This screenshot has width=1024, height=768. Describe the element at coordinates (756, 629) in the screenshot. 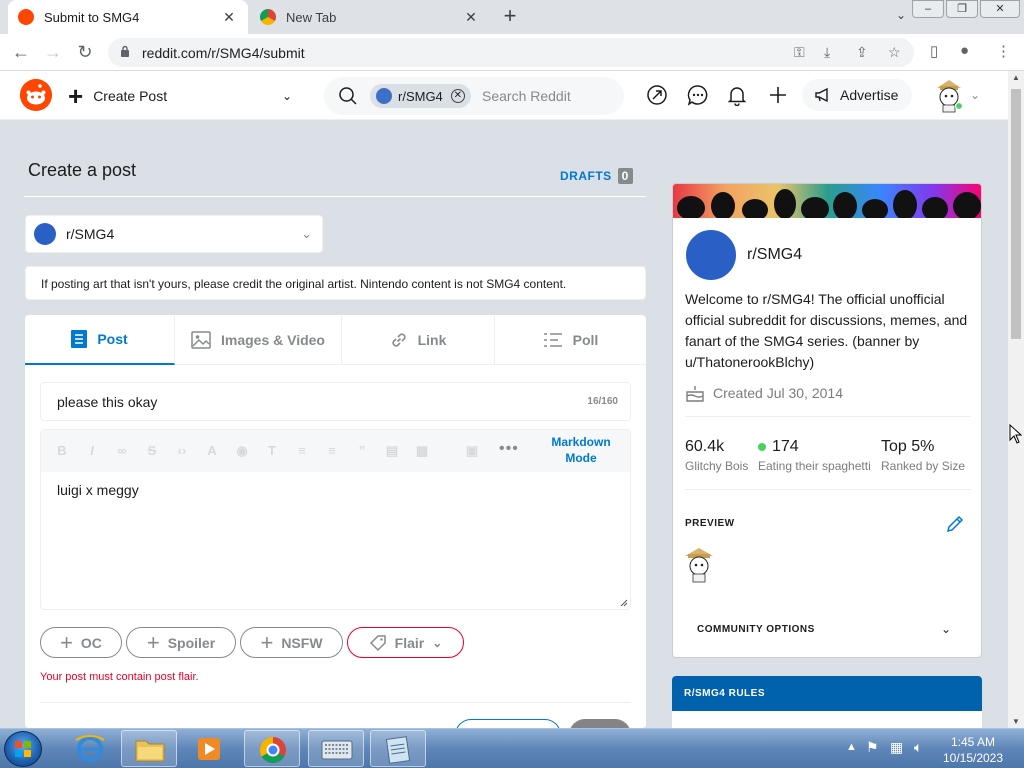

I see `community-options-toggle: COMMUNITY OPTIONS` at that location.